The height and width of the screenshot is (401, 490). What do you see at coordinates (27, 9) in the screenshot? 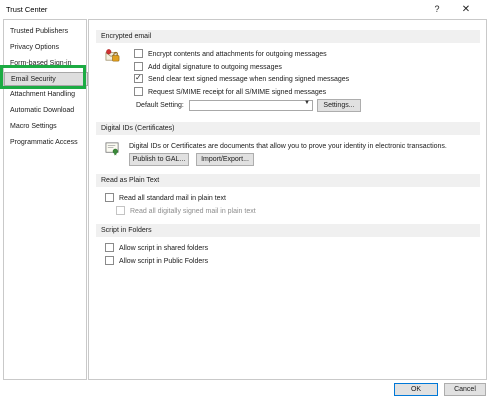
I see `window-title: Trust Center` at bounding box center [27, 9].